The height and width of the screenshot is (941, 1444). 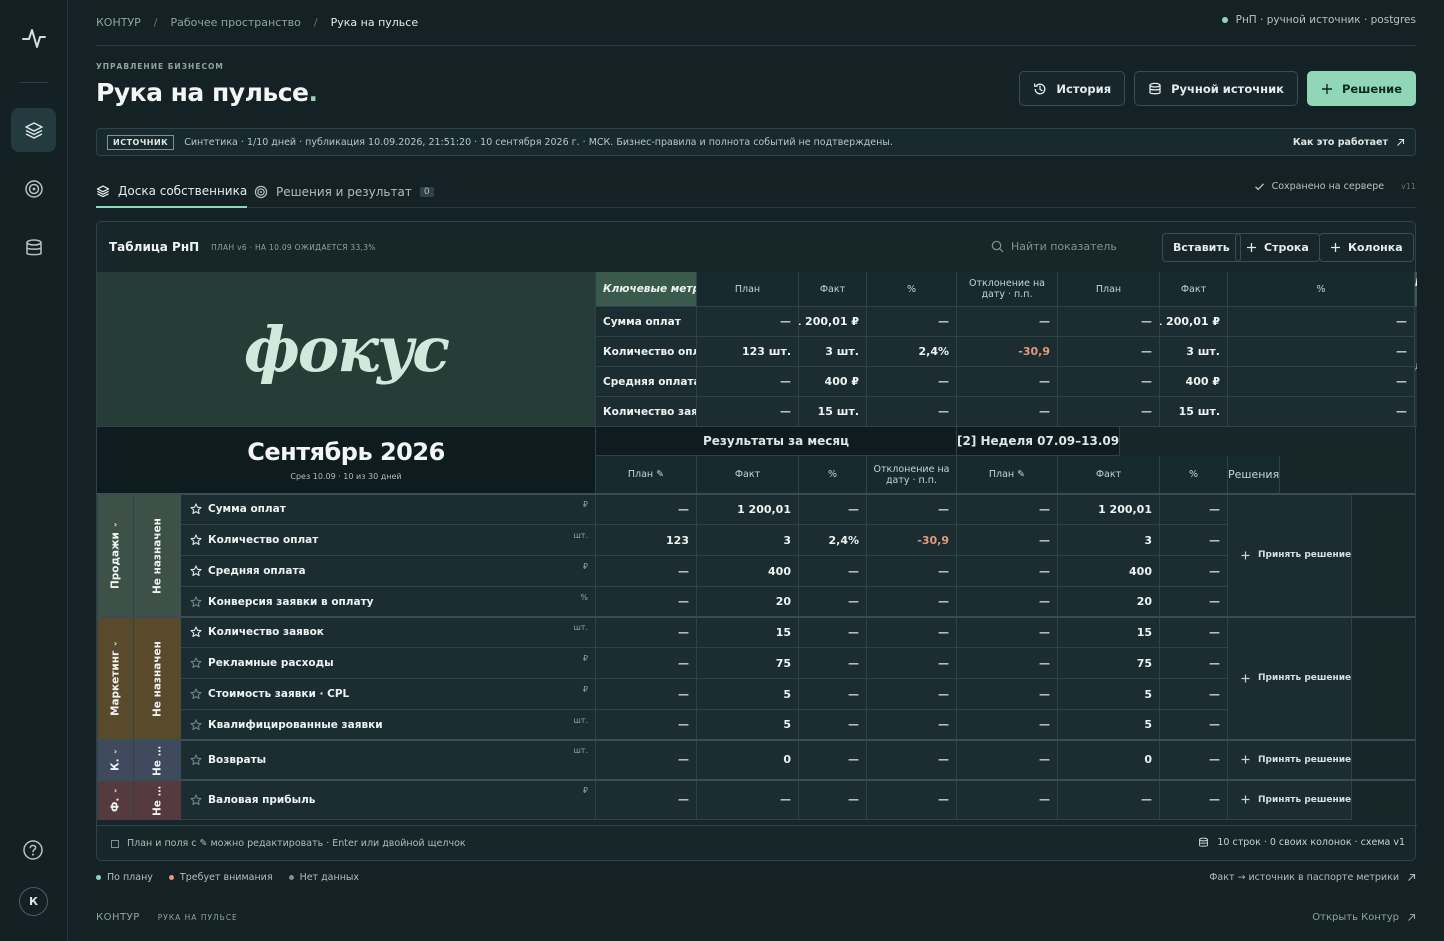 I want to click on focus-metric-value: 3 шт., so click(x=833, y=352).